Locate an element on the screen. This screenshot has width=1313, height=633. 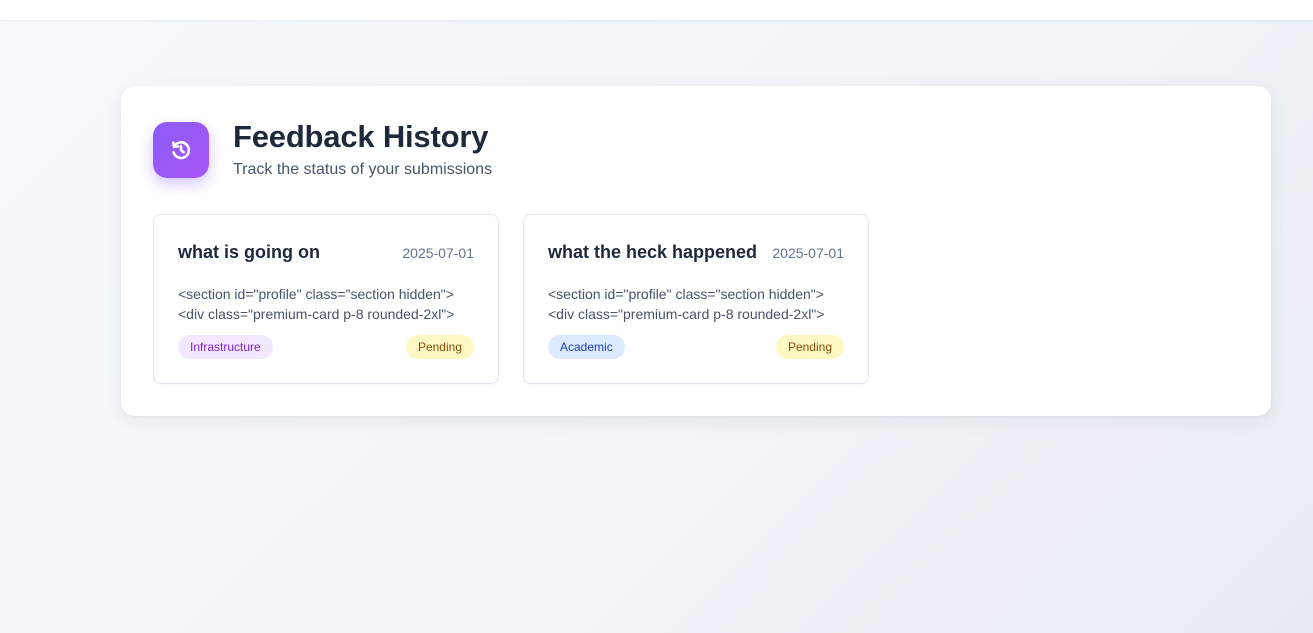
category-badge: Infrastructure is located at coordinates (225, 347).